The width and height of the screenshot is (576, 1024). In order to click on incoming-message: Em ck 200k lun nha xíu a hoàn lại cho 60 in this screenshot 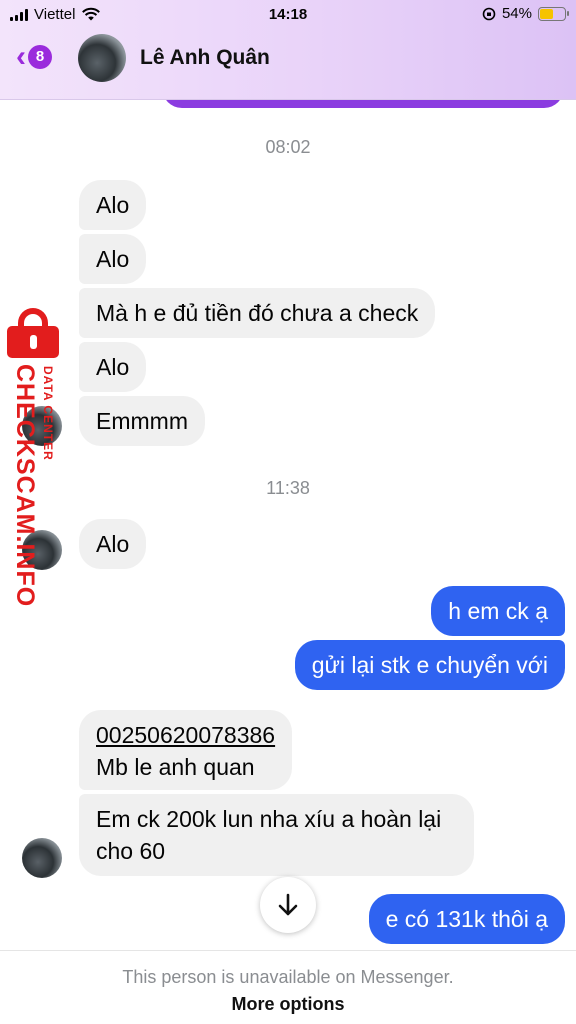, I will do `click(276, 835)`.